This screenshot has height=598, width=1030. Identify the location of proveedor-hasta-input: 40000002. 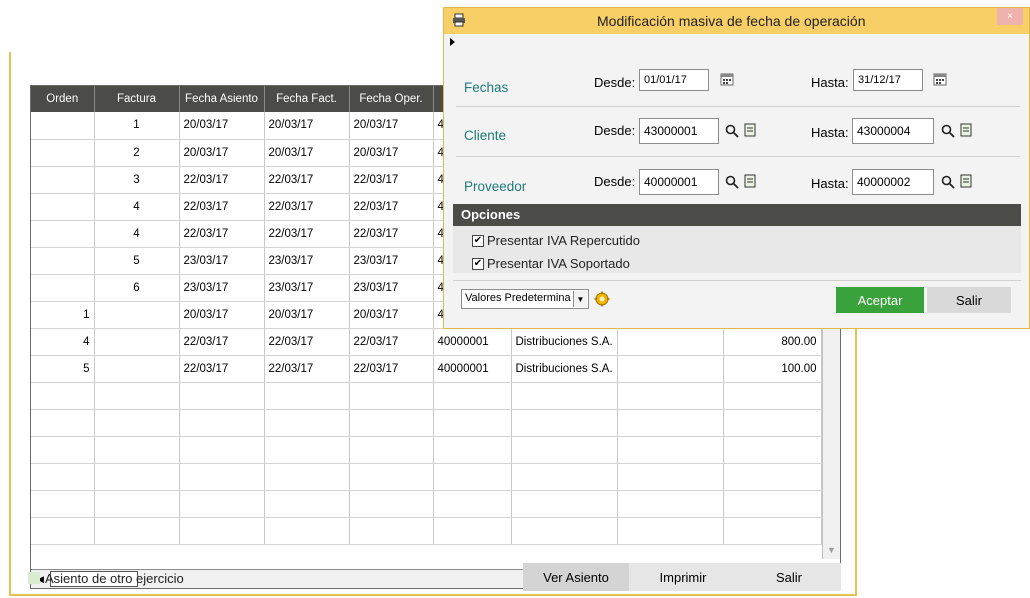
(893, 182).